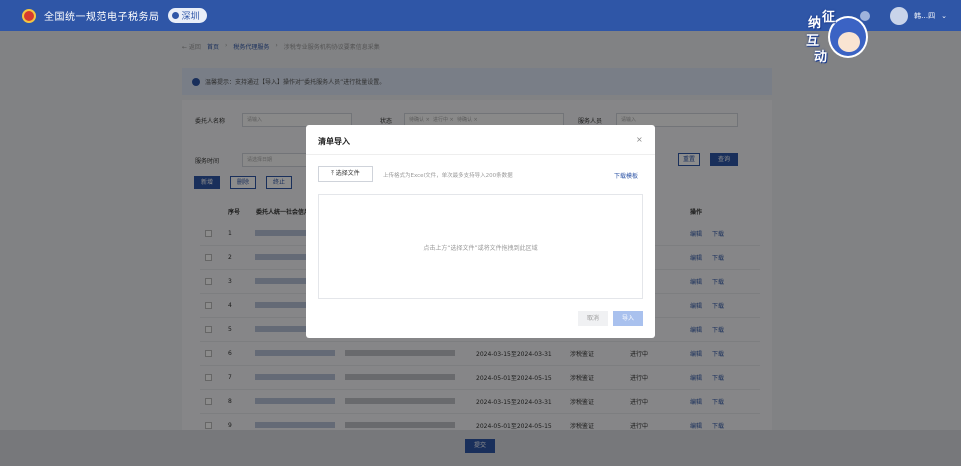 The width and height of the screenshot is (961, 466). Describe the element at coordinates (334, 141) in the screenshot. I see `dialog-title: 清单导入` at that location.